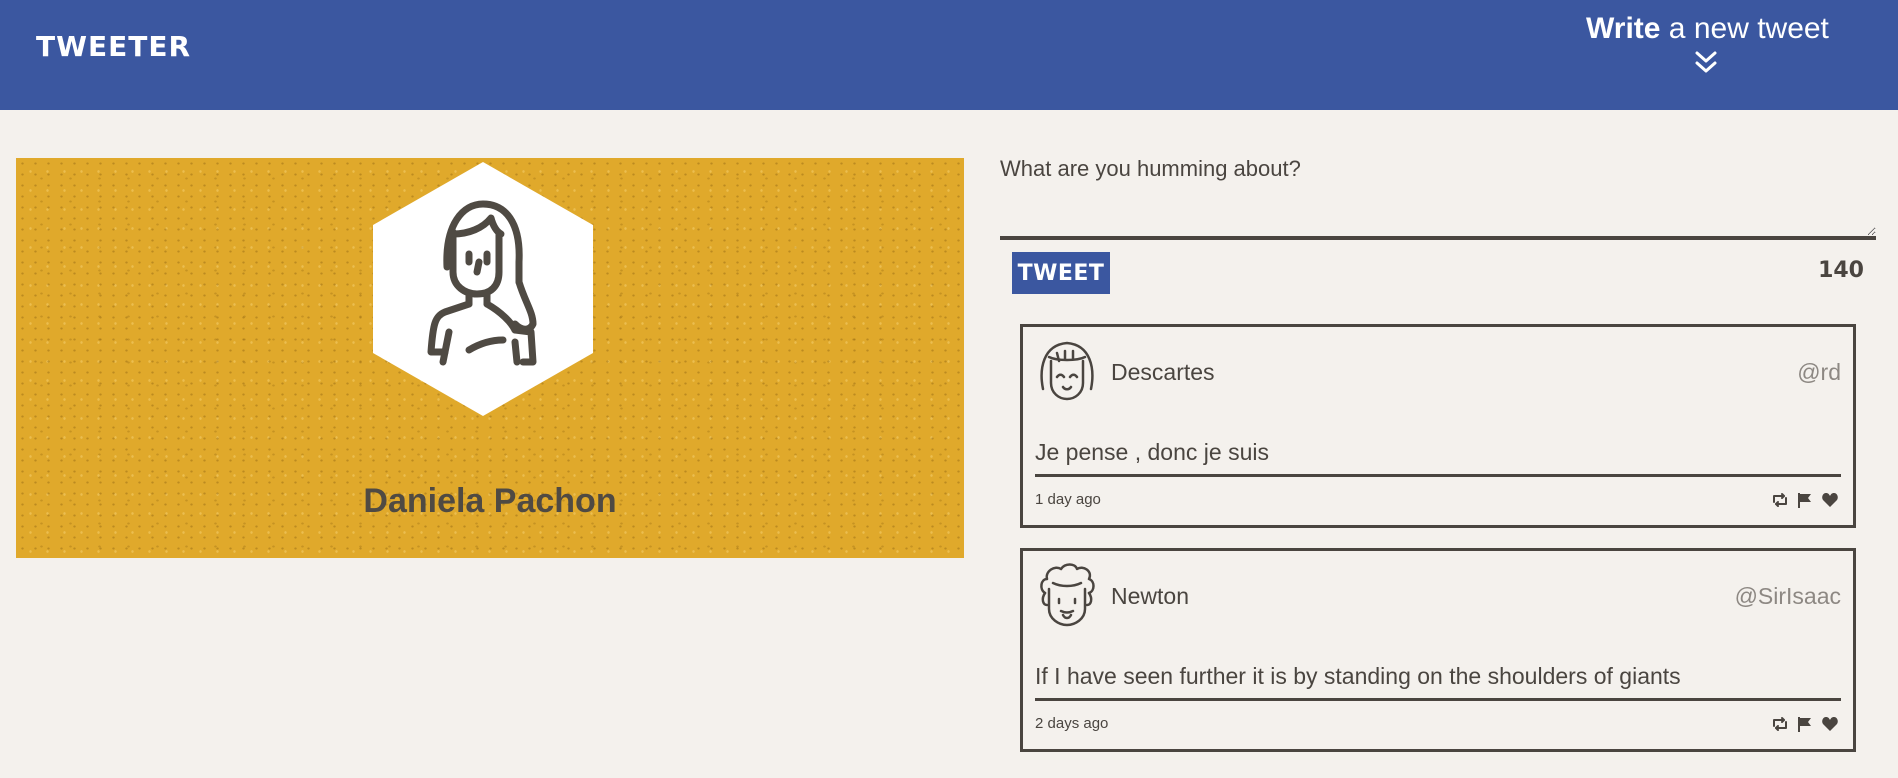 This screenshot has width=1898, height=778. Describe the element at coordinates (1438, 458) in the screenshot. I see `tweet-text: Je pense , donc je suis` at that location.